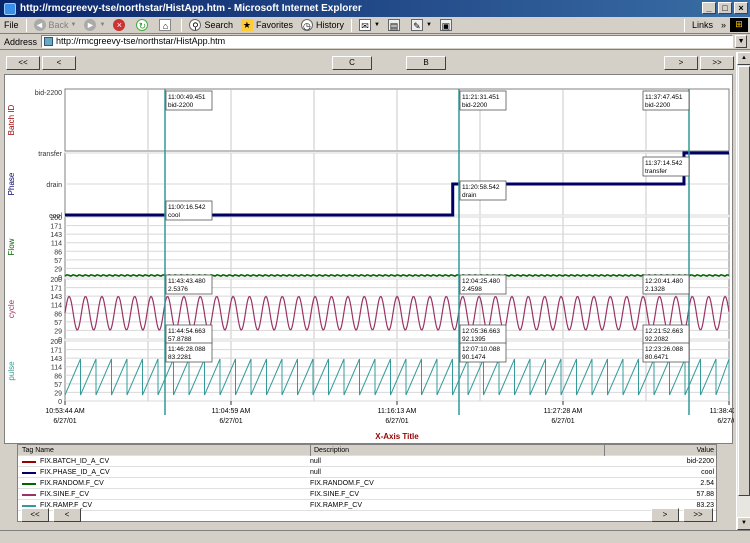  I want to click on nav-next-button: >, so click(681, 63).